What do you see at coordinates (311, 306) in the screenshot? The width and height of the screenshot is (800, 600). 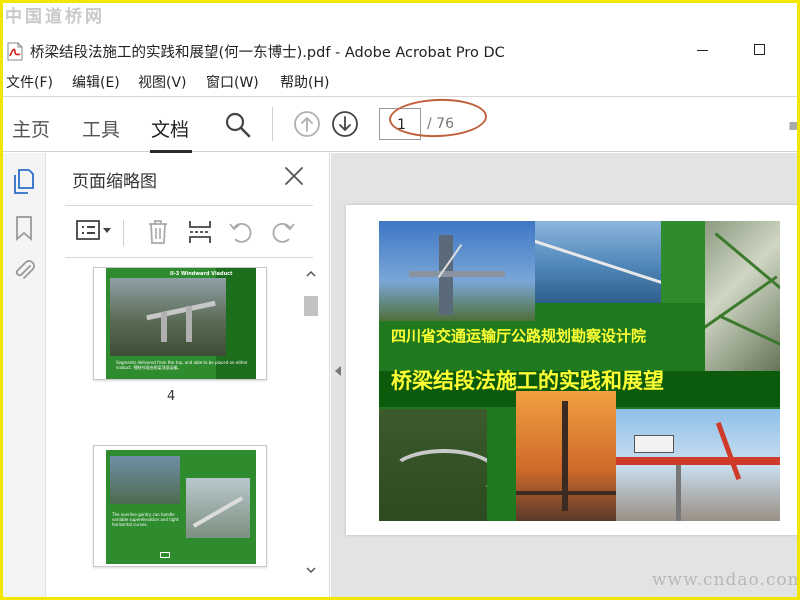 I see `scrollbar-thumb` at bounding box center [311, 306].